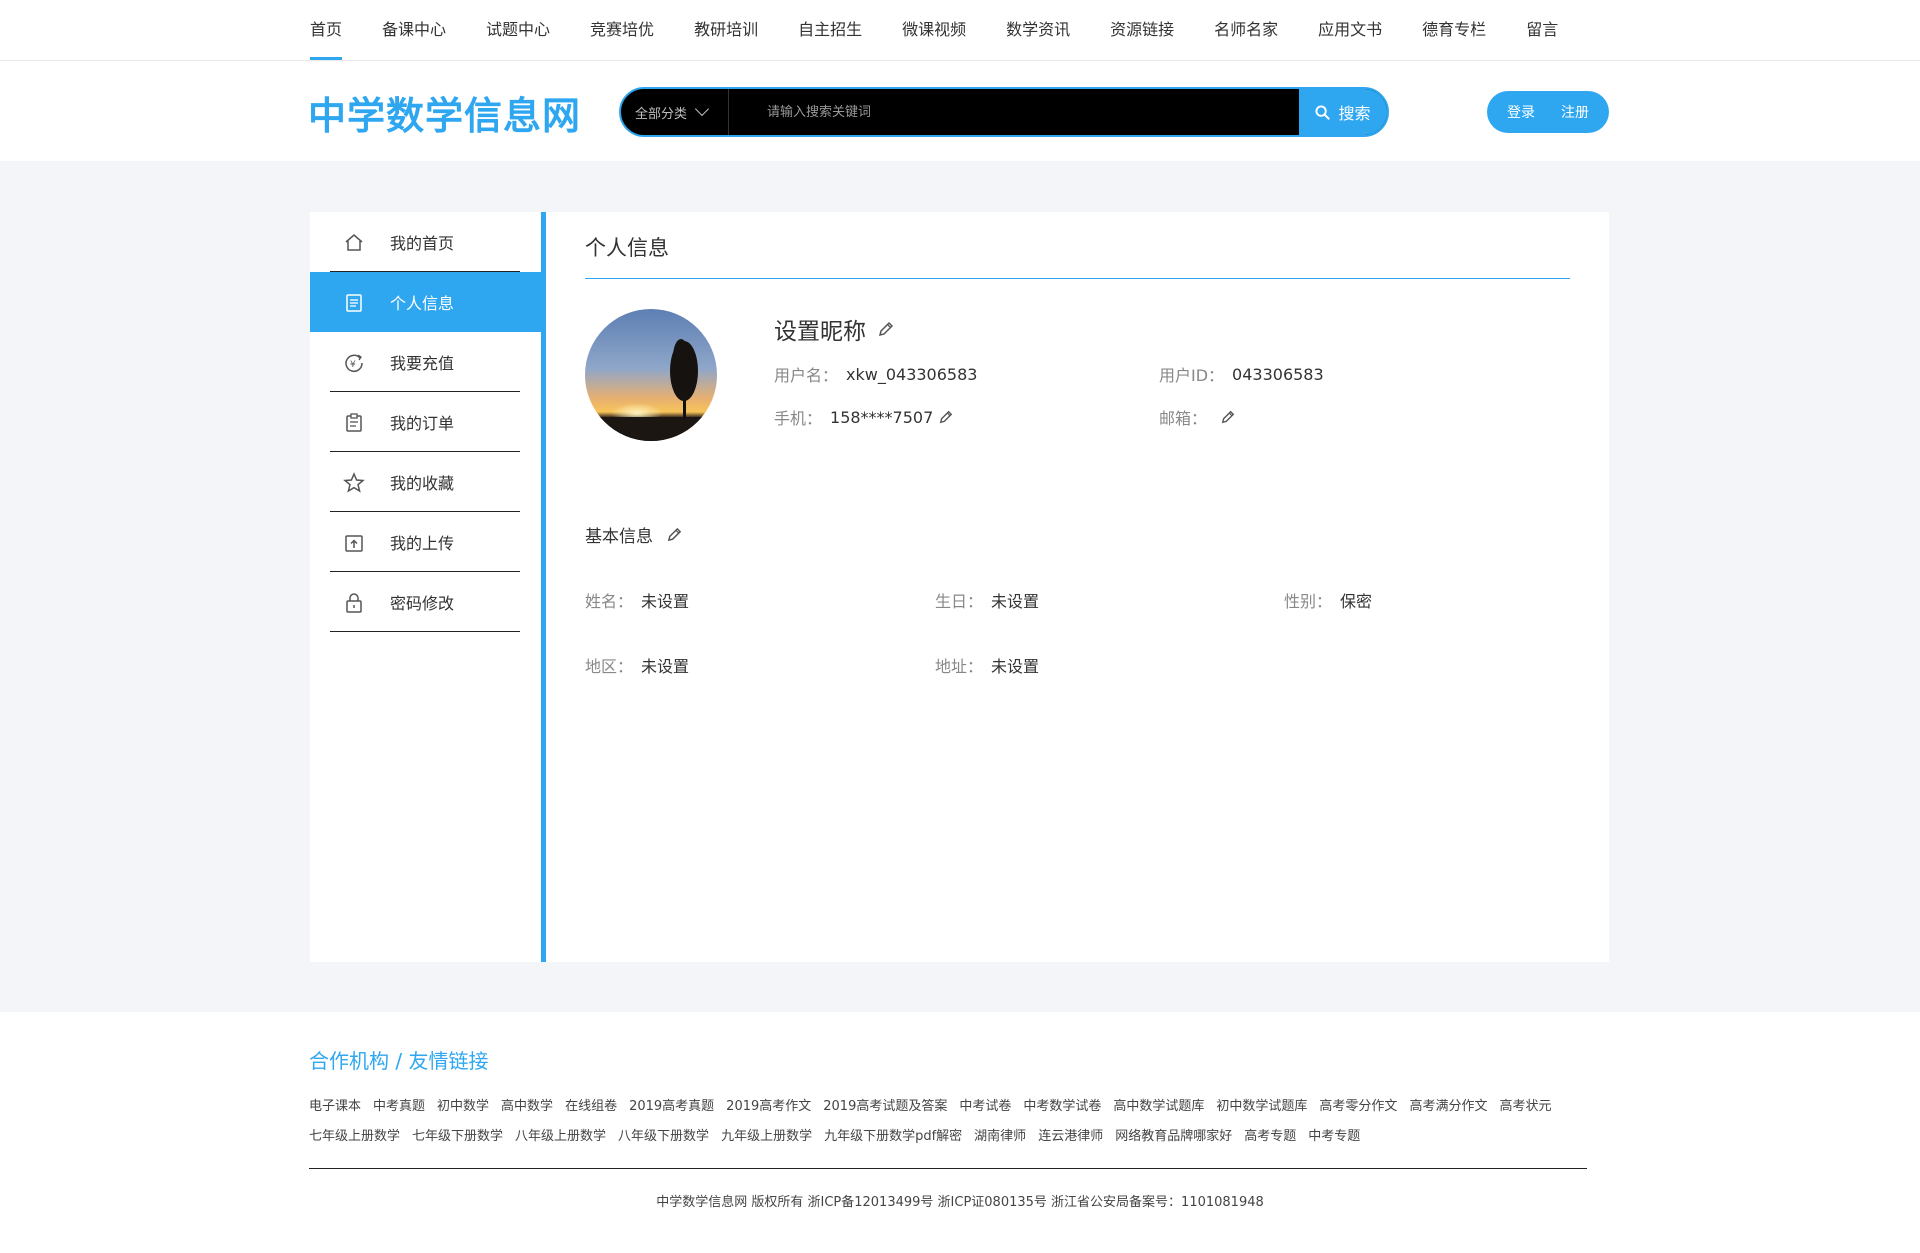 This screenshot has height=1253, width=1920. Describe the element at coordinates (425, 242) in the screenshot. I see `sidebar-item: 我的首页` at that location.